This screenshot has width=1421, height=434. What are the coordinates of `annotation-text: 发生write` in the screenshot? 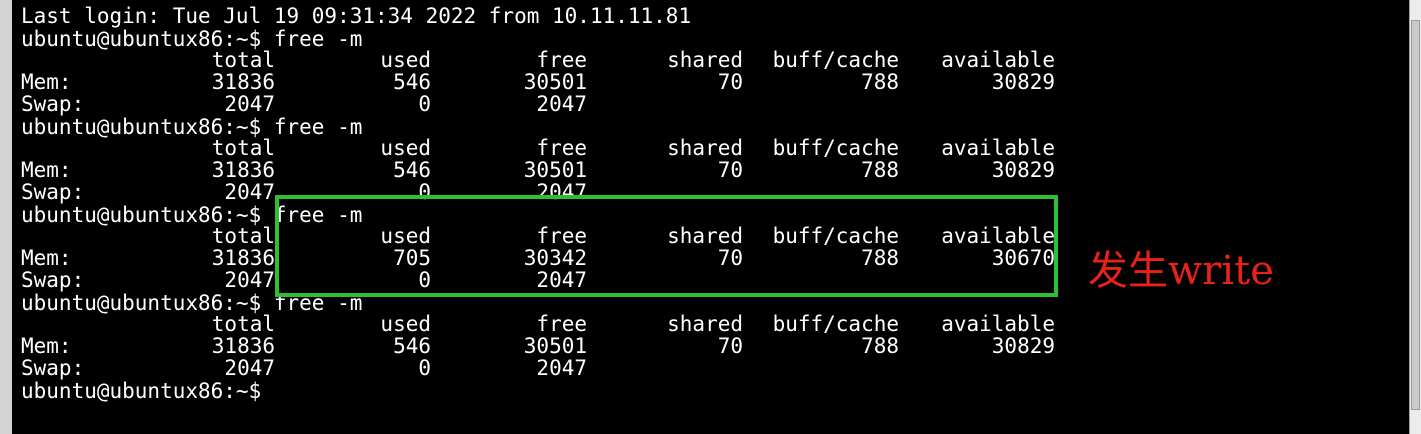 It's located at (1181, 271).